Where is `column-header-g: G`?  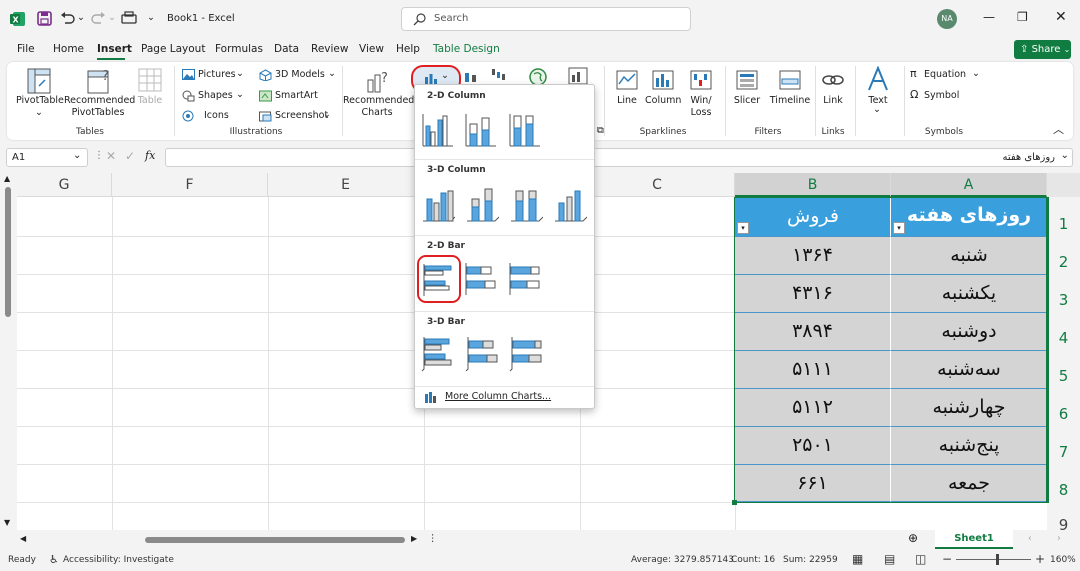
column-header-g: G is located at coordinates (64, 185).